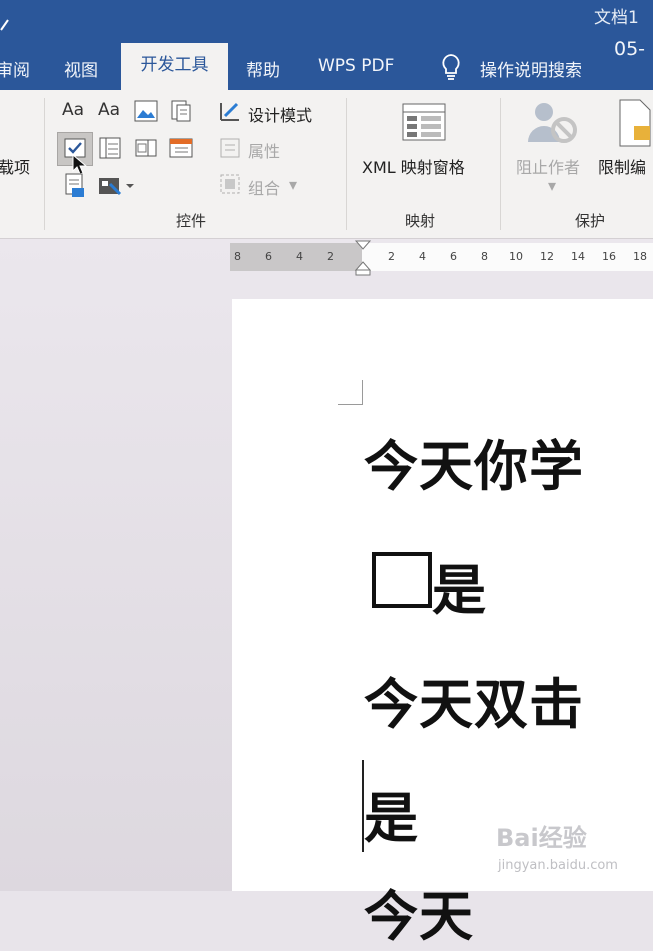 This screenshot has height=951, width=653. I want to click on document-line-1: 今天你学, so click(474, 466).